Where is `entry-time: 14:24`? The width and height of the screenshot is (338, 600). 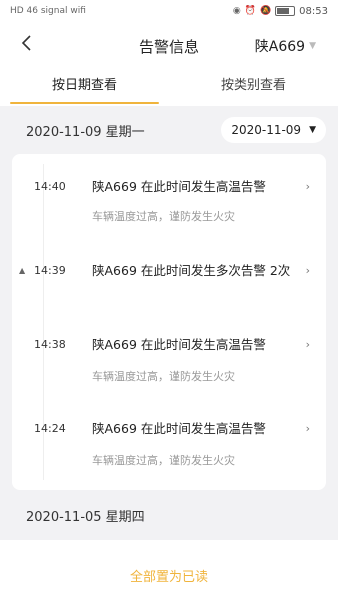
entry-time: 14:24 is located at coordinates (50, 428).